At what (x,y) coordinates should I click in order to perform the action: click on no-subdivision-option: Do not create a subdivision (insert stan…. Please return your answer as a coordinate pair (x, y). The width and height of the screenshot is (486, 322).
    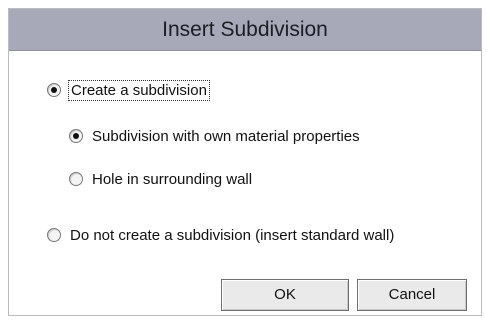
    Looking at the image, I should click on (220, 235).